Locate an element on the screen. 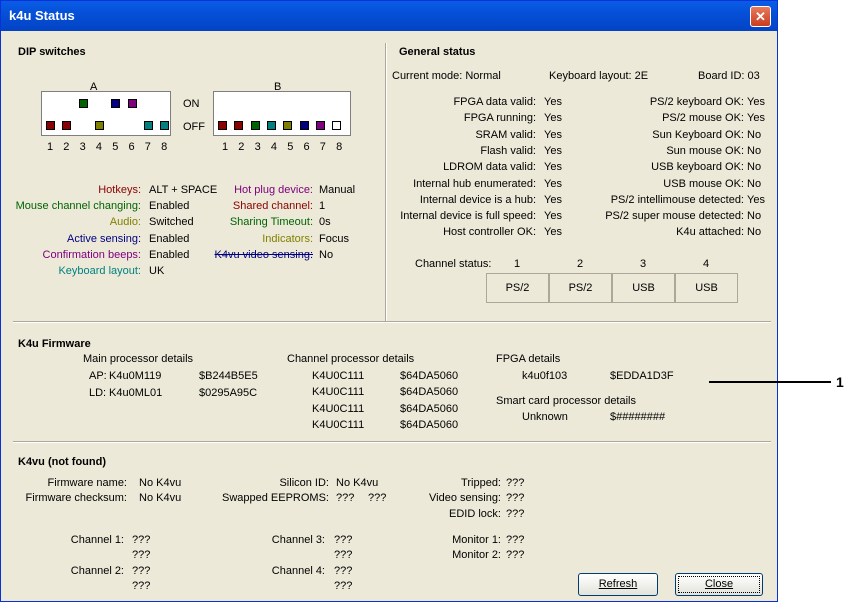 The width and height of the screenshot is (848, 602). audio-value: Switched is located at coordinates (171, 222).